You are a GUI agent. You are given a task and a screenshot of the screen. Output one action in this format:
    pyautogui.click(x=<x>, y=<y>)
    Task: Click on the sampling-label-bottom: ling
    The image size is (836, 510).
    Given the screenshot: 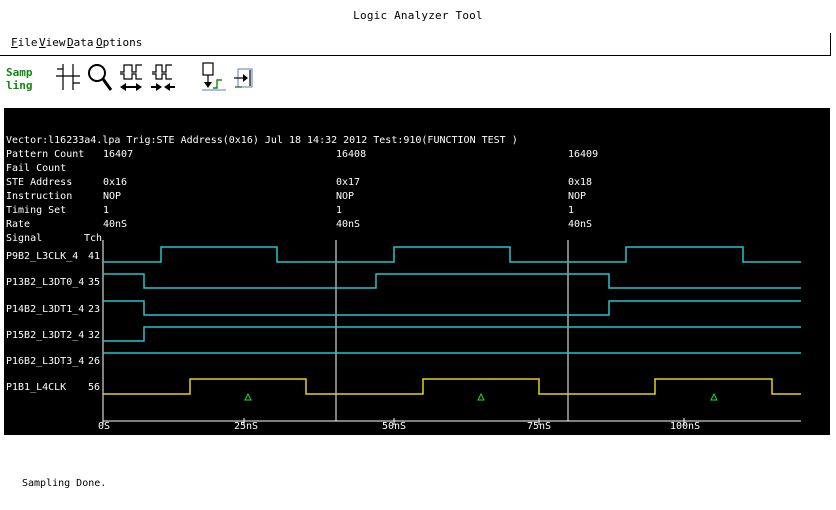 What is the action you would take?
    pyautogui.click(x=19, y=85)
    